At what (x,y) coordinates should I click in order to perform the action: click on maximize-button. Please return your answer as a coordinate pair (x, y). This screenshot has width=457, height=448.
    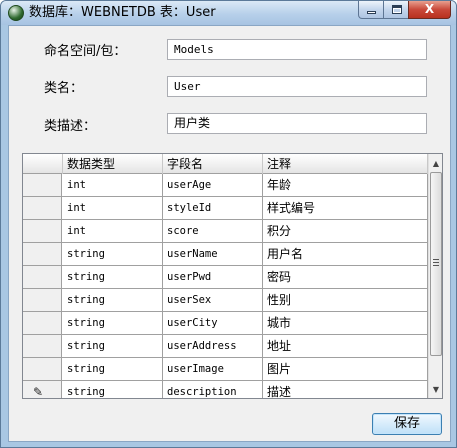
    Looking at the image, I should click on (396, 10).